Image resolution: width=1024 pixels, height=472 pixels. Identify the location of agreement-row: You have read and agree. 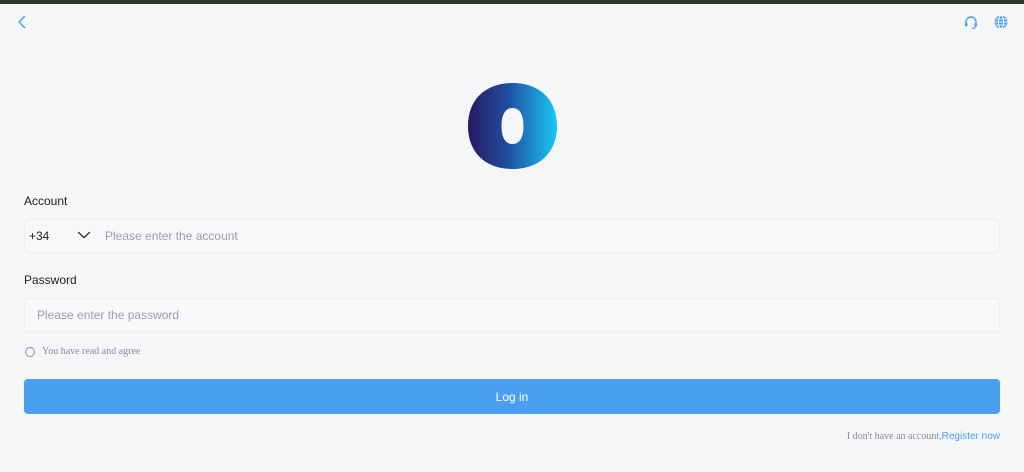
(82, 351).